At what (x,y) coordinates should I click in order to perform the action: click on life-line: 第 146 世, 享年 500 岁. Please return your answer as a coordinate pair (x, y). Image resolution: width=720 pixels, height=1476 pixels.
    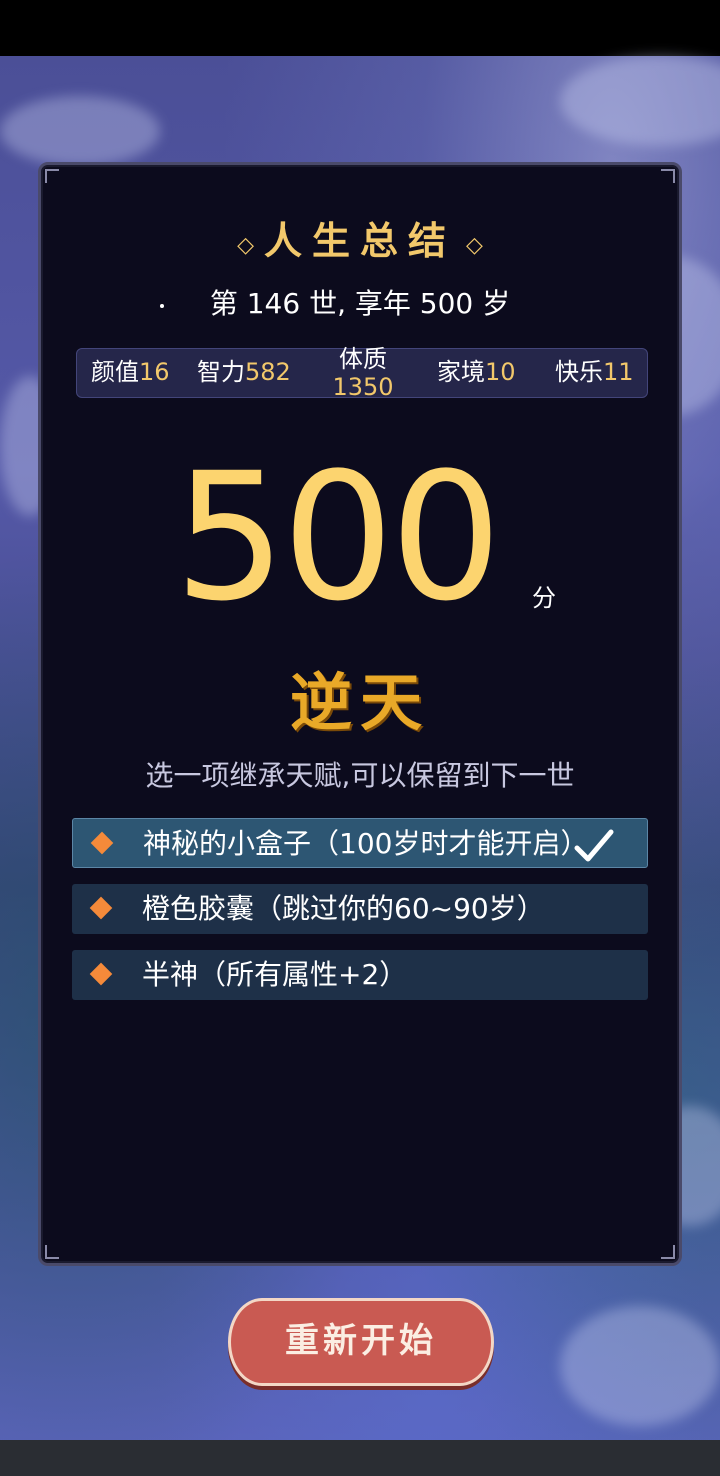
    Looking at the image, I should click on (360, 303).